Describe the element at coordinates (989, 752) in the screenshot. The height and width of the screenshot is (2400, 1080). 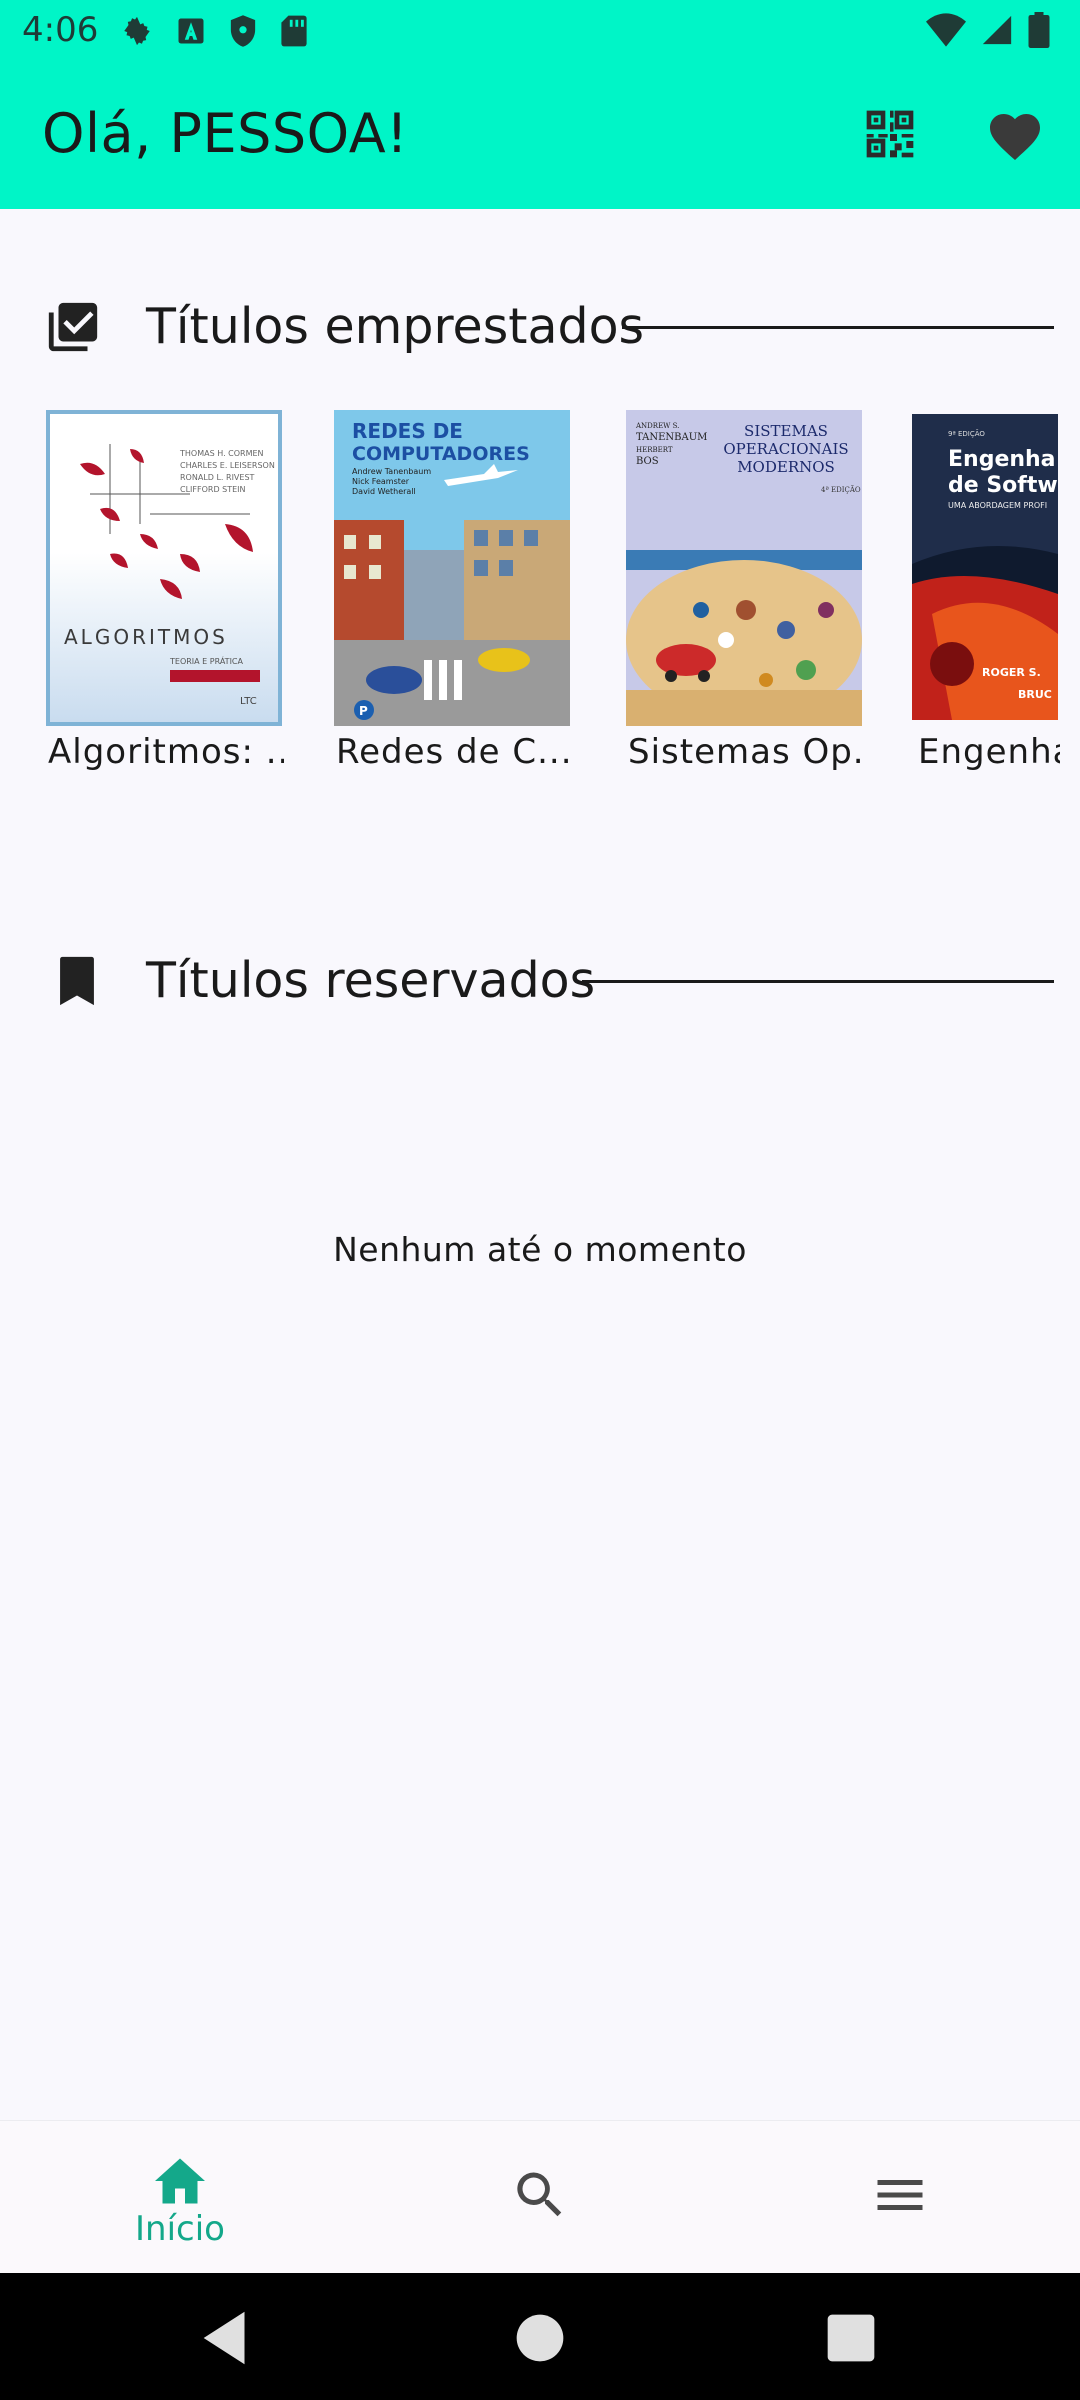
I see `book-title: Engenha` at that location.